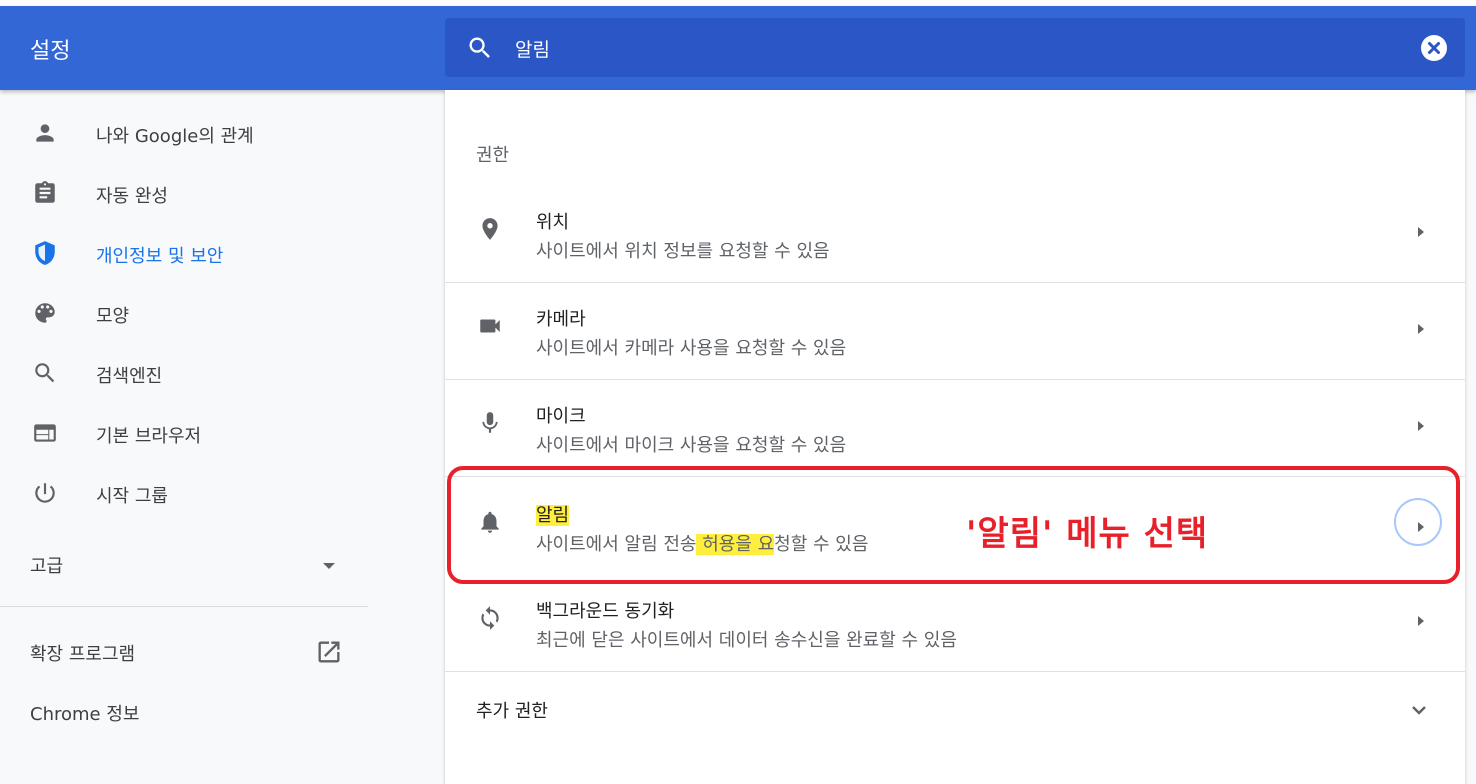 This screenshot has width=1476, height=784. I want to click on permission-title: 마이크, so click(561, 416).